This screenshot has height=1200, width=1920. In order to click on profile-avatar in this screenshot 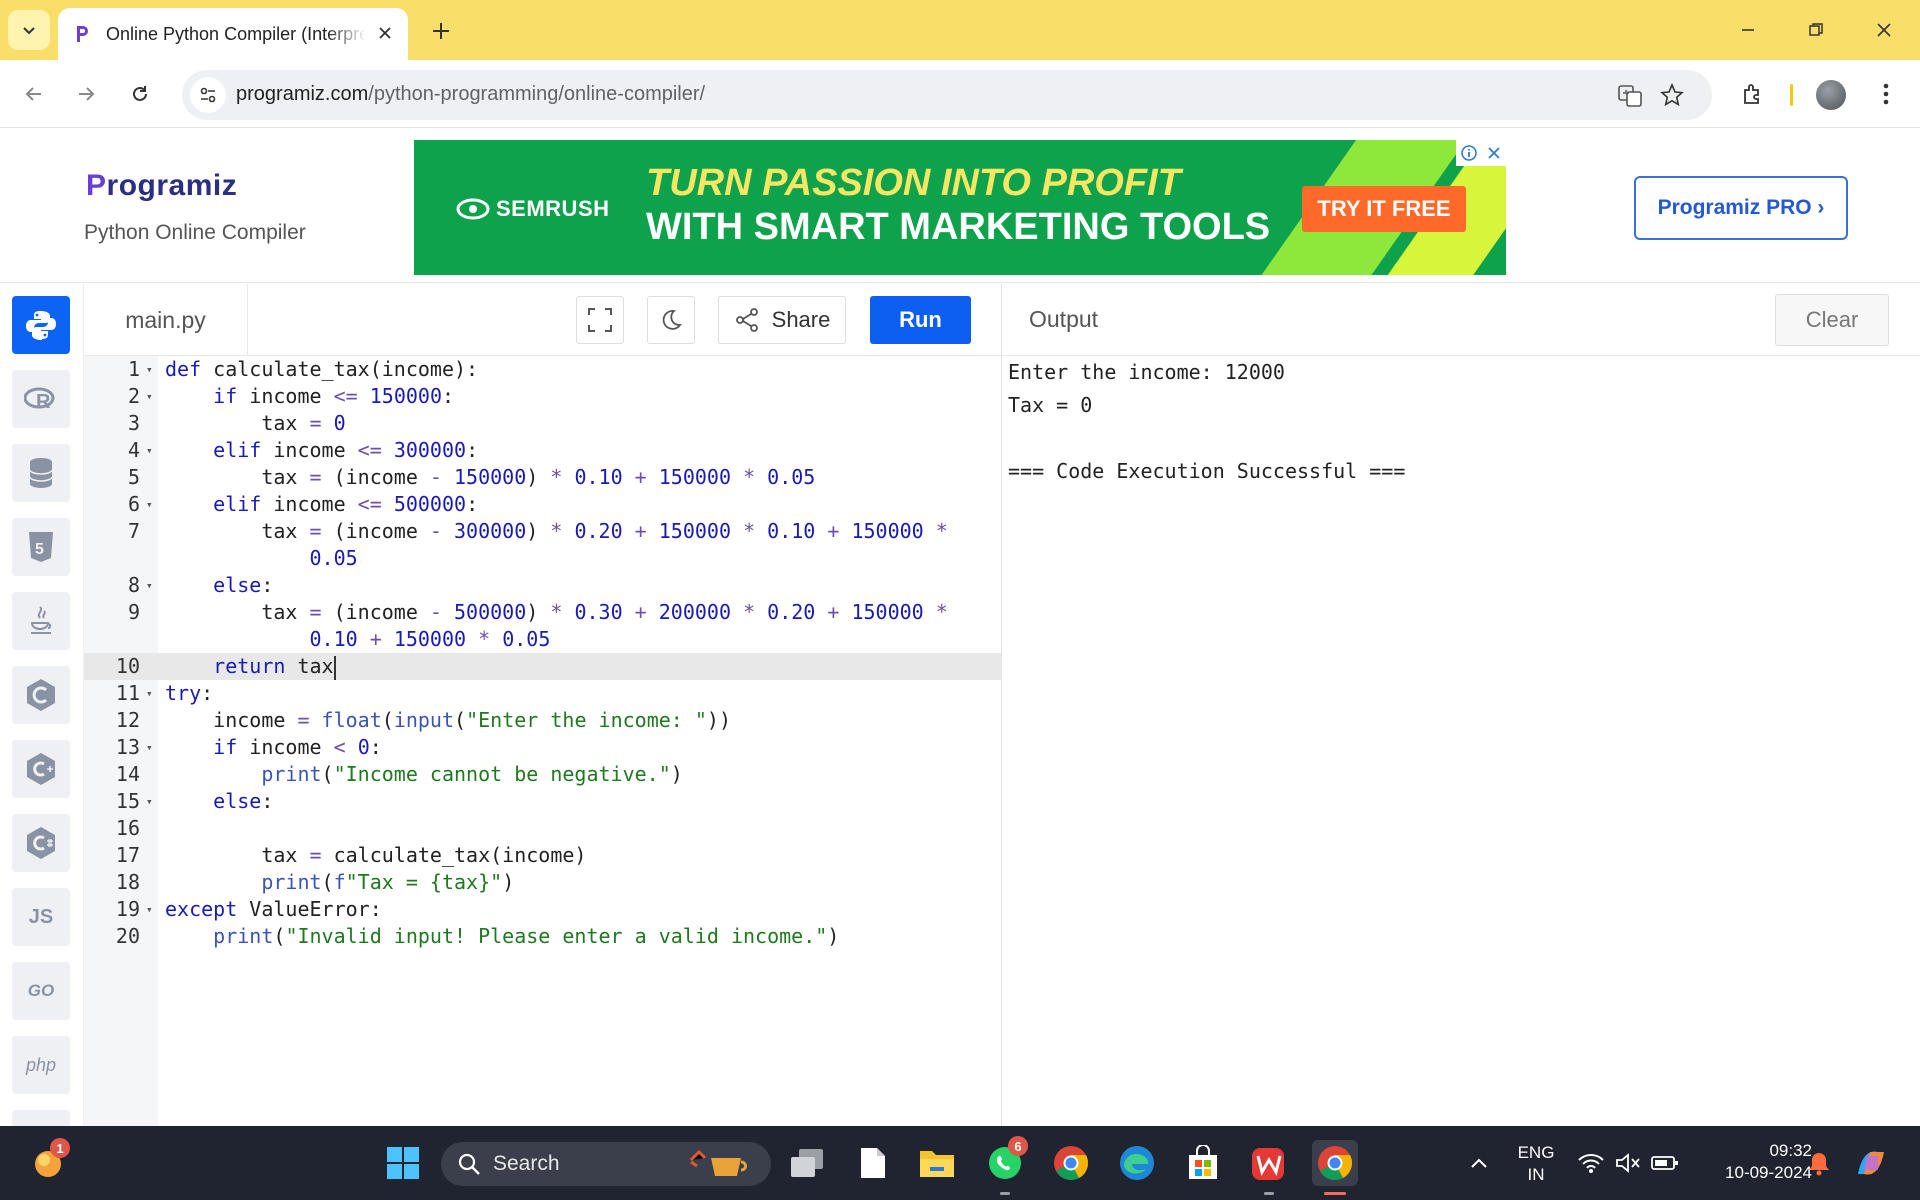, I will do `click(1831, 95)`.